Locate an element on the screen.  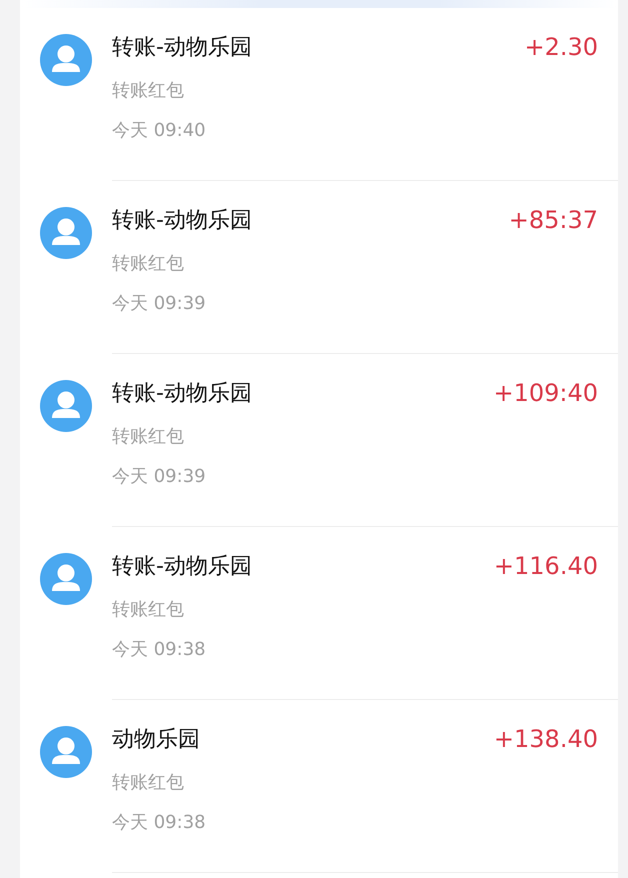
transaction-amount: +2.30 is located at coordinates (561, 47).